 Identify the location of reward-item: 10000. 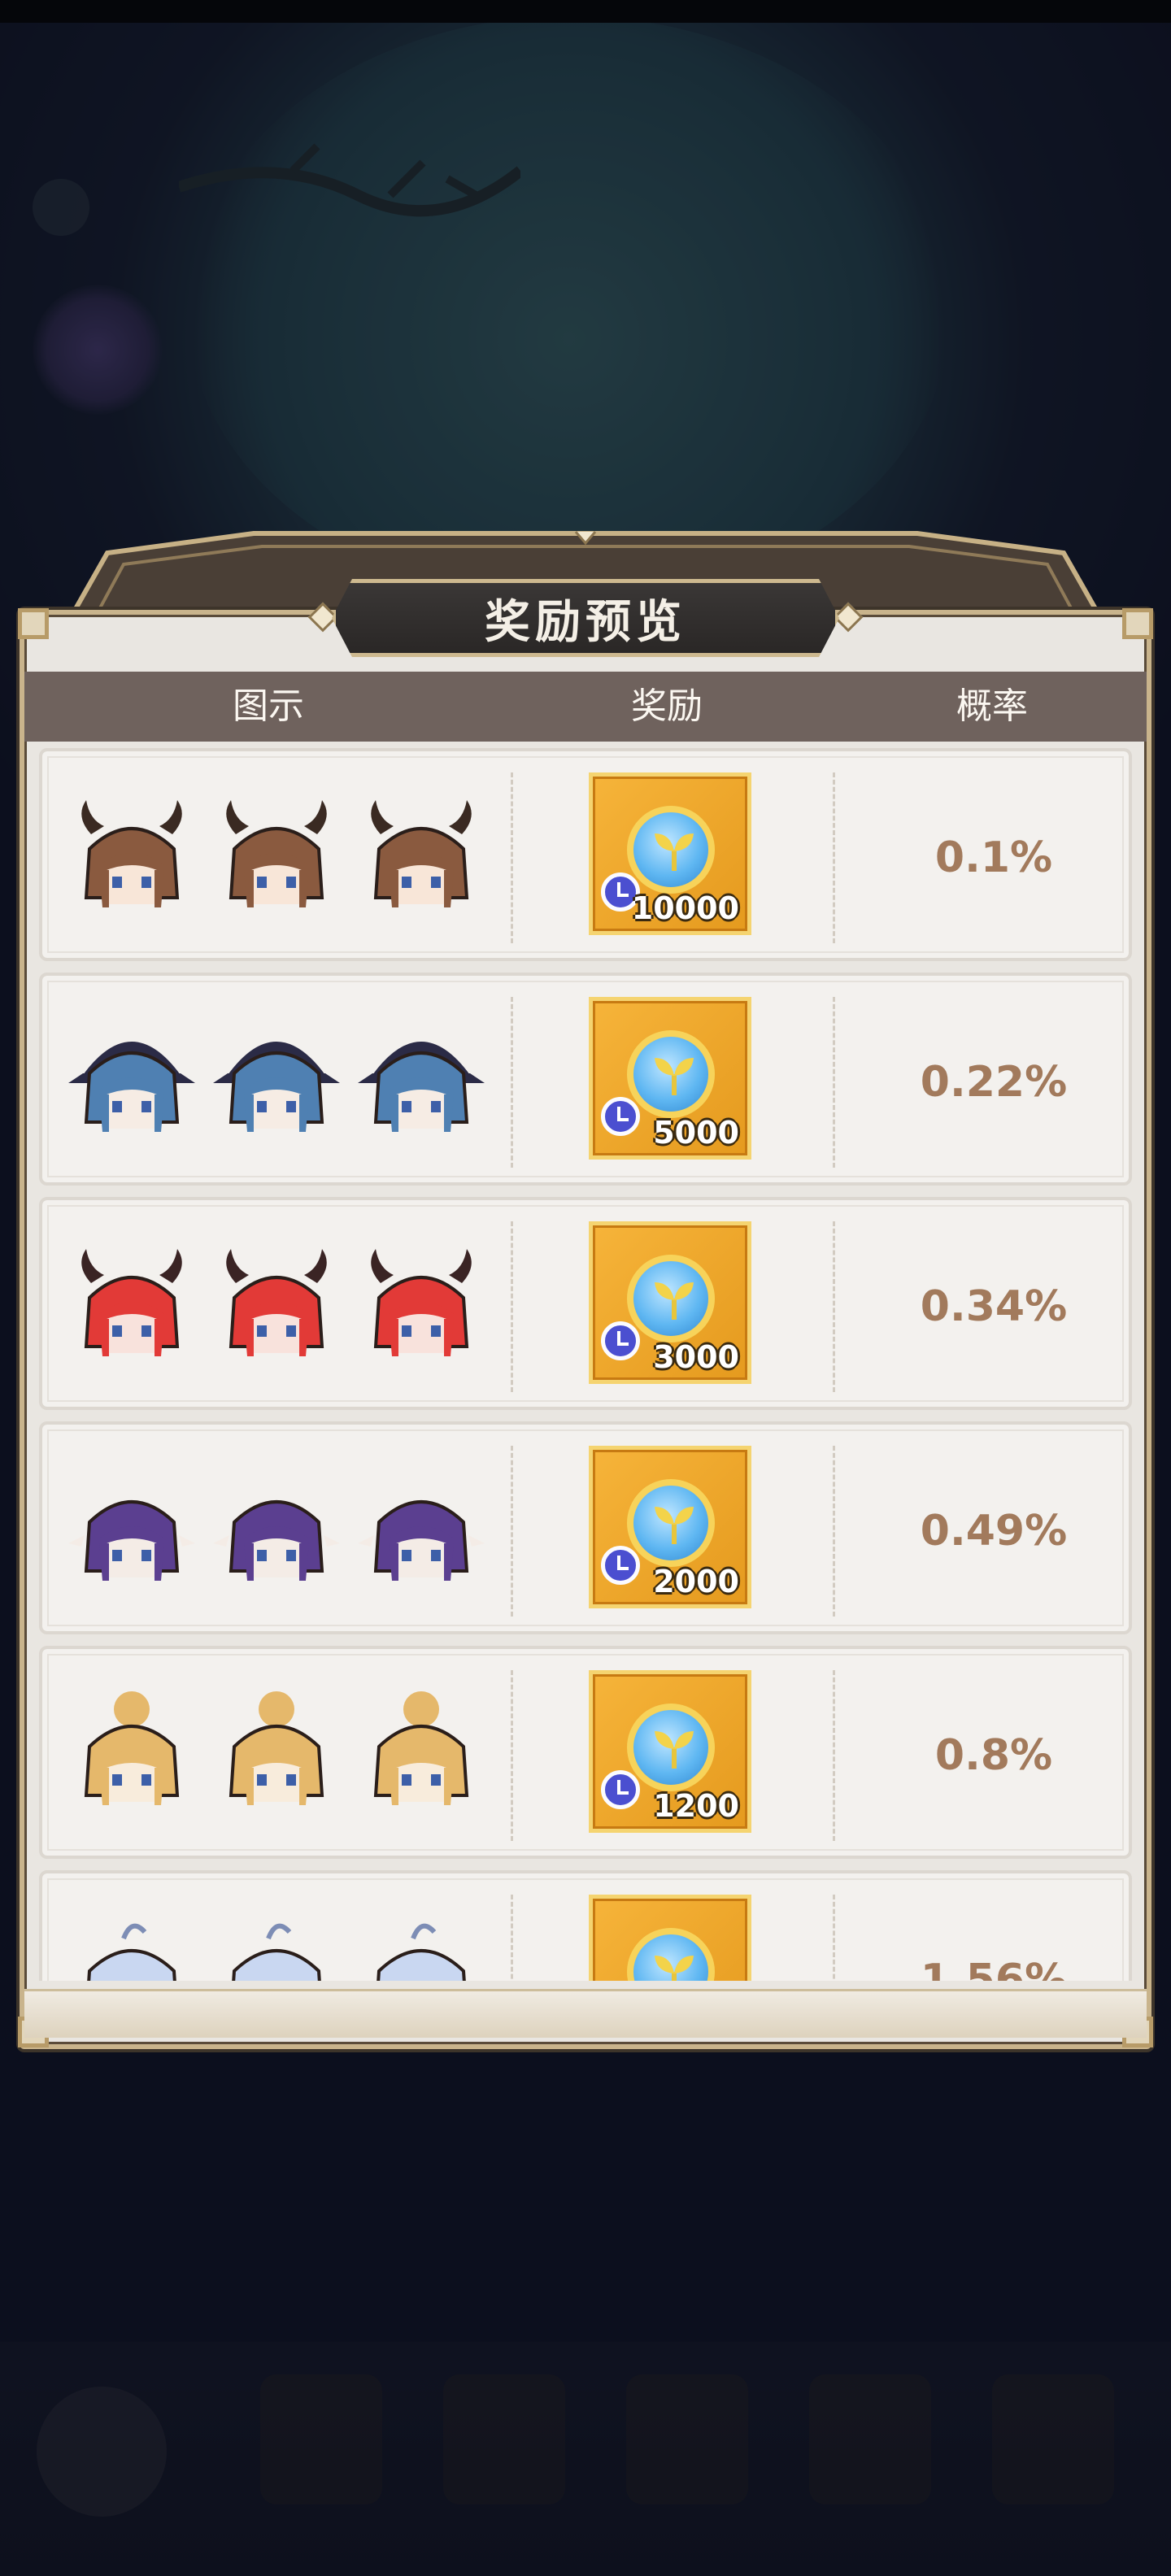
(670, 854).